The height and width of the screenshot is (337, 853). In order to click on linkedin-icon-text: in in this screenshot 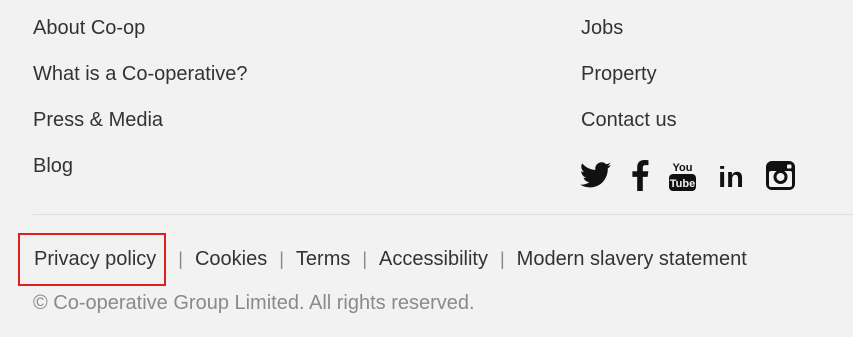, I will do `click(731, 175)`.